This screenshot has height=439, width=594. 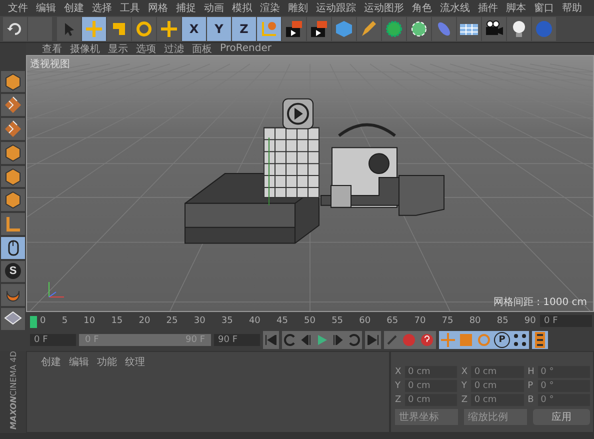 I want to click on mouse-icon, so click(x=13, y=247).